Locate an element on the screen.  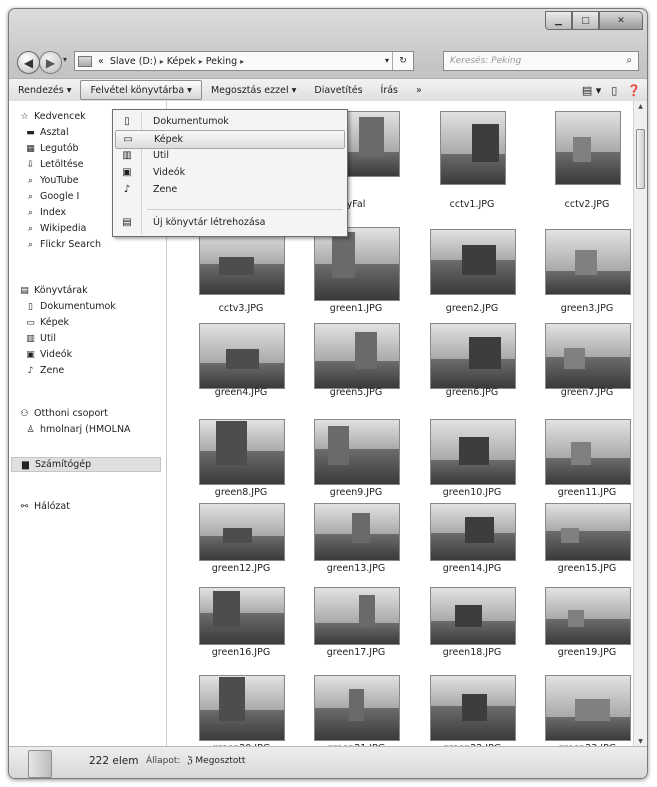
scroll-down-icon: ▼ is located at coordinates (640, 741).